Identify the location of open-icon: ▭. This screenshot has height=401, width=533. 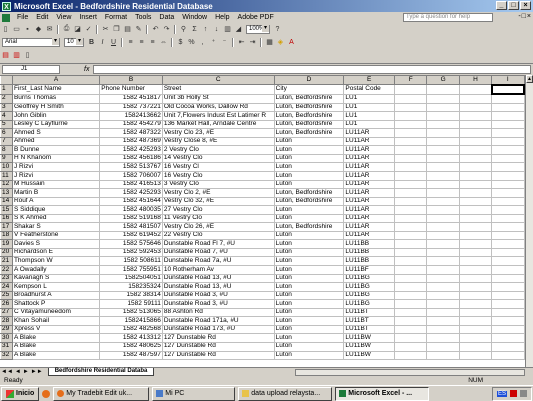
(16, 29).